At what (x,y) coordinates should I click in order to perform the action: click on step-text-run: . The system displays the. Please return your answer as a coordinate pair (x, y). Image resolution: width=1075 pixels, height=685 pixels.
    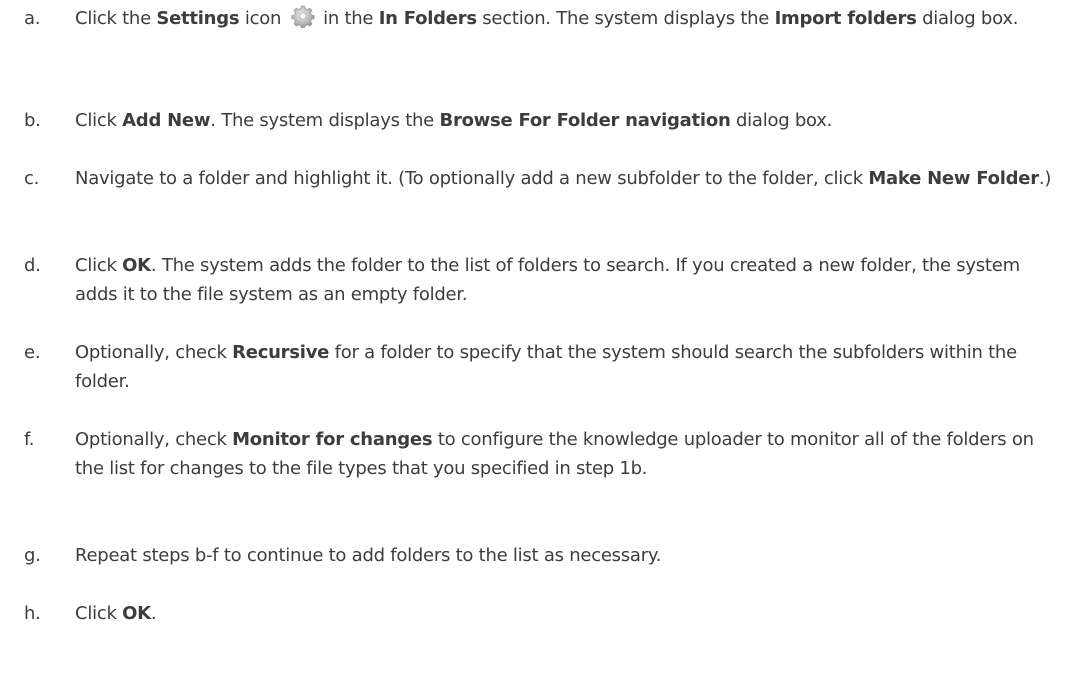
    Looking at the image, I should click on (325, 120).